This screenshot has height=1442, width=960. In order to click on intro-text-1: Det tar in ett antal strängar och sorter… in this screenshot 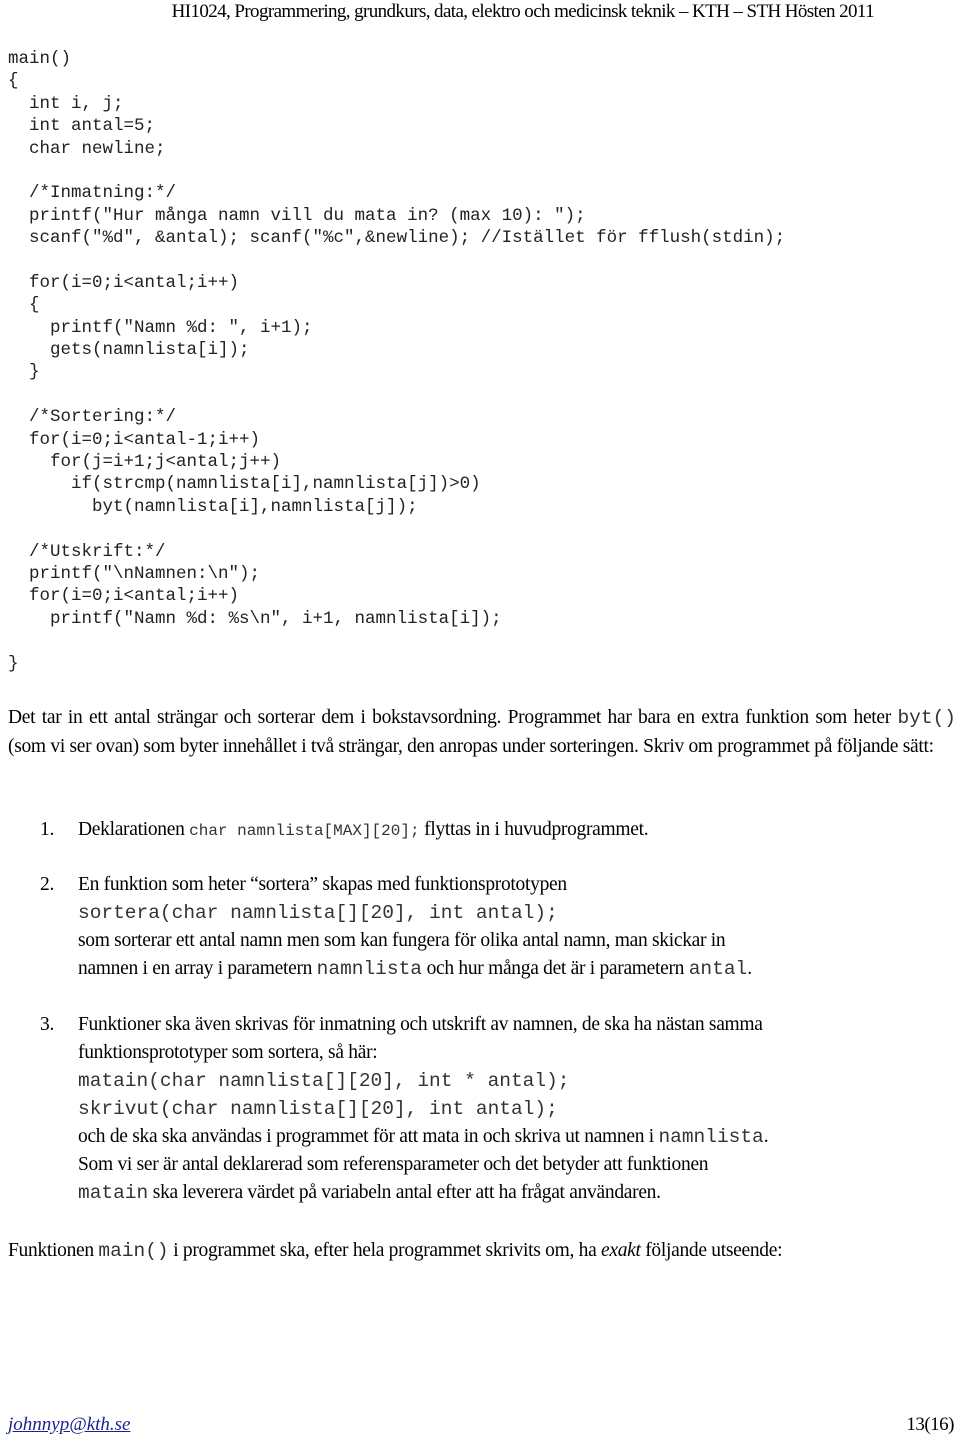, I will do `click(453, 717)`.